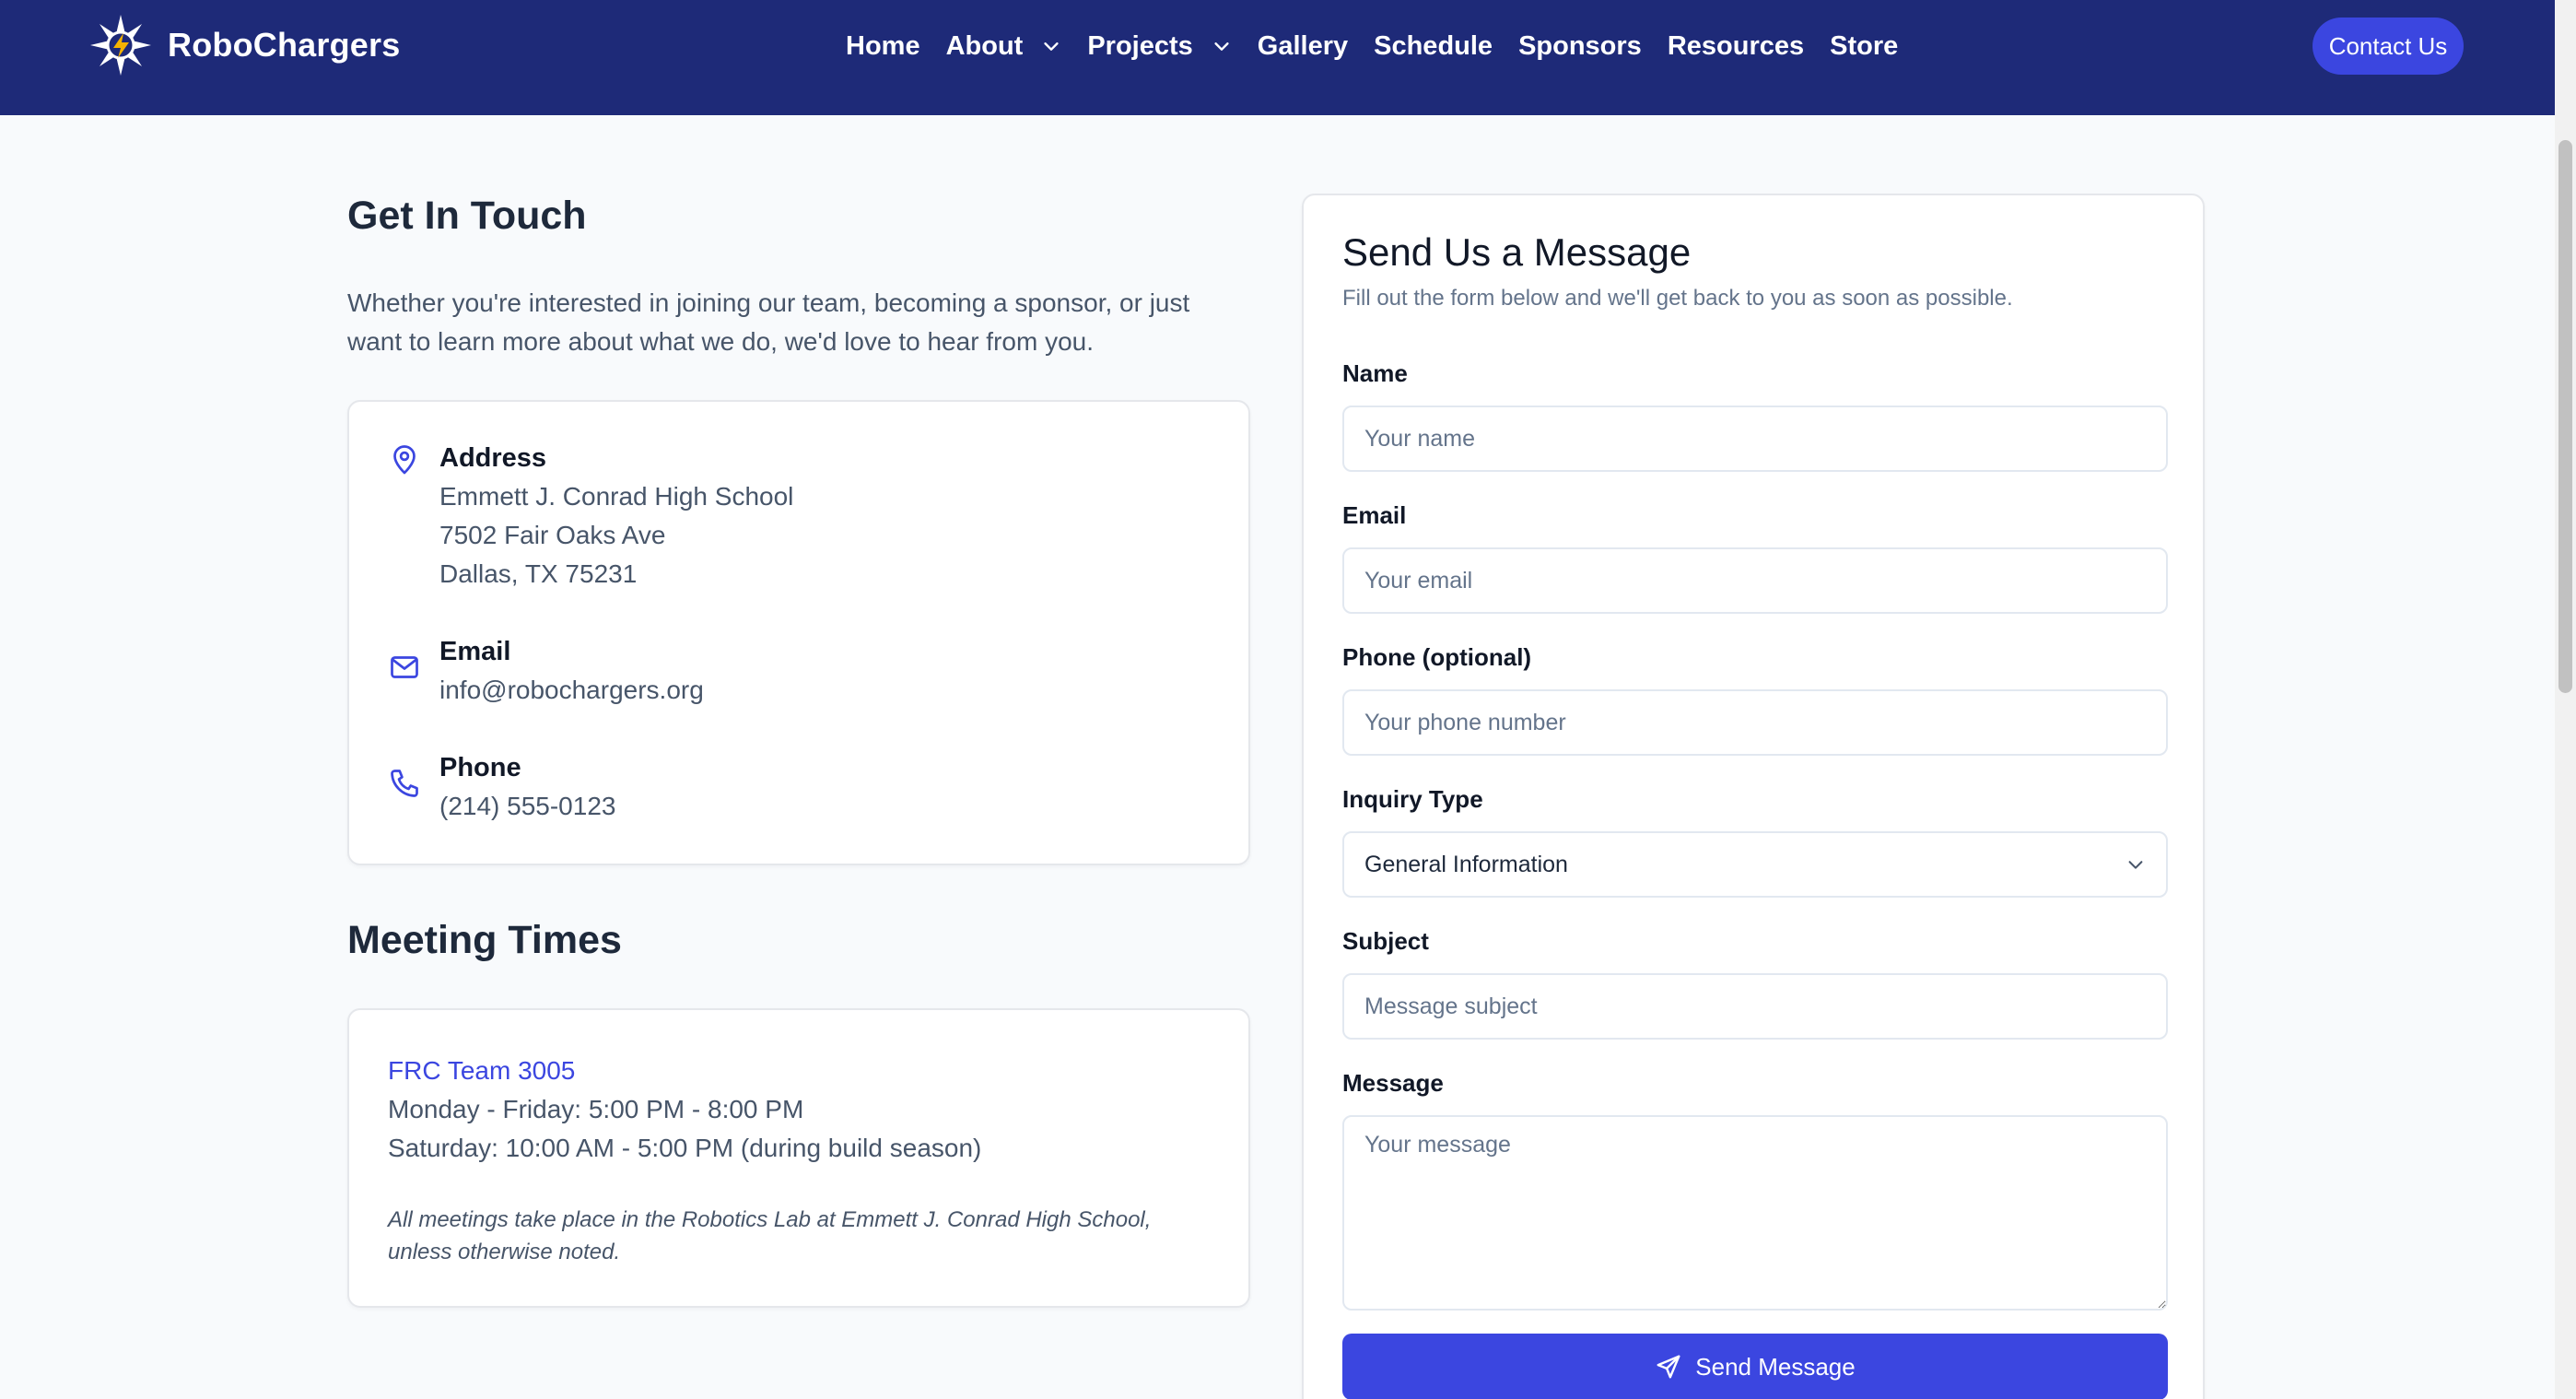 This screenshot has width=2576, height=1399. I want to click on lightning-logo-icon, so click(120, 45).